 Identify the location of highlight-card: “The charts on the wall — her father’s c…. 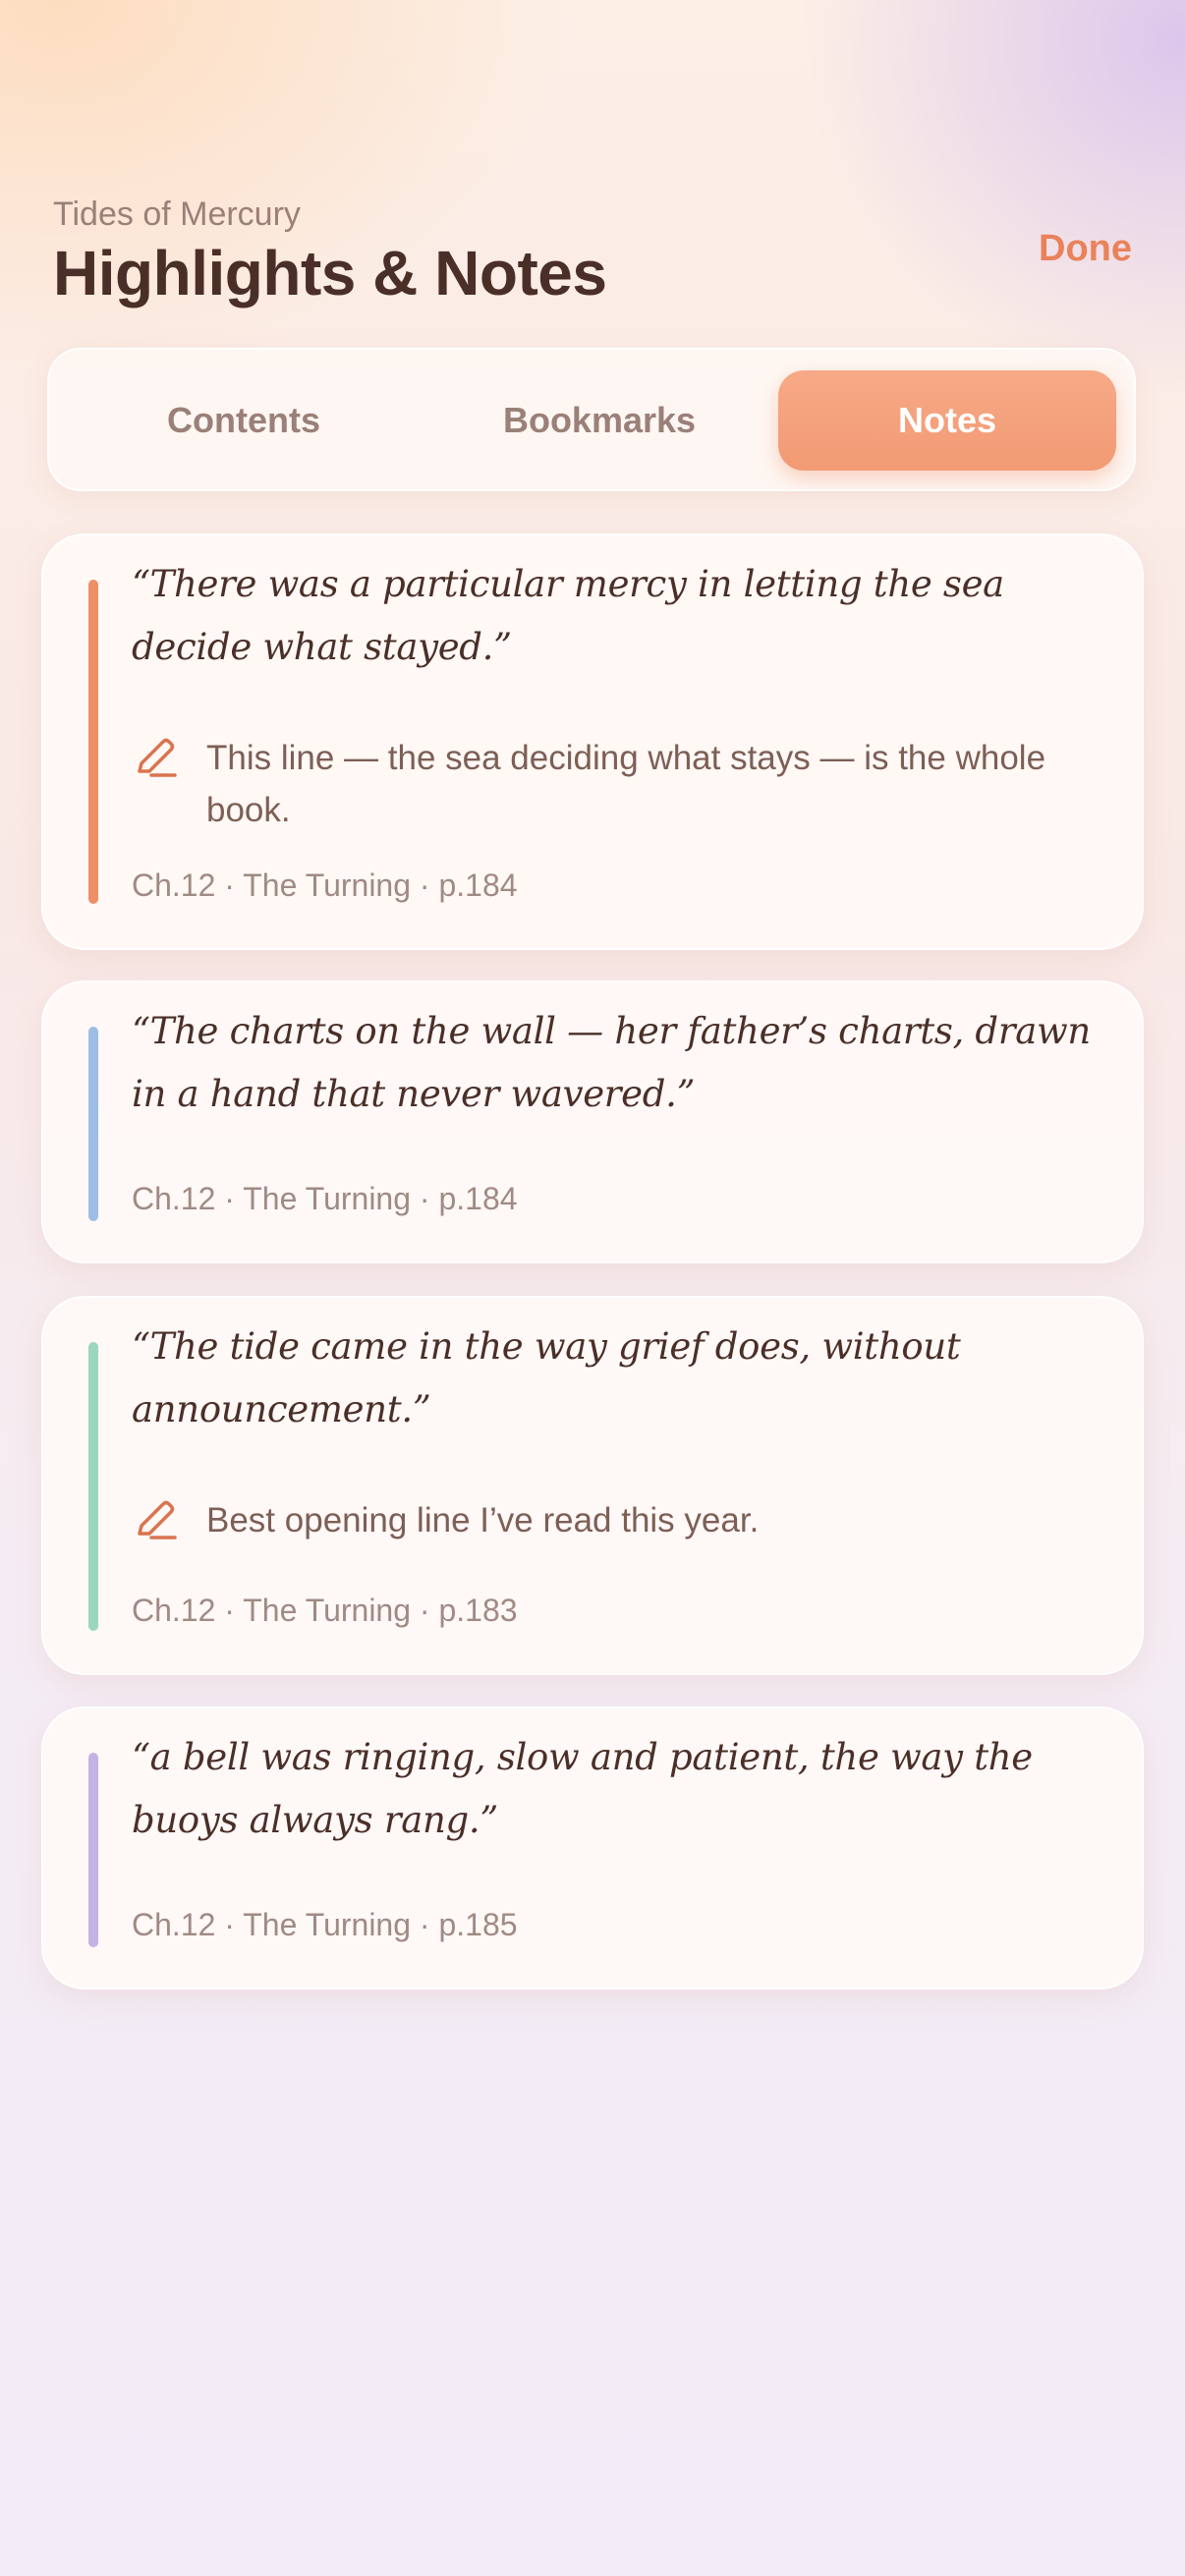
(592, 1121).